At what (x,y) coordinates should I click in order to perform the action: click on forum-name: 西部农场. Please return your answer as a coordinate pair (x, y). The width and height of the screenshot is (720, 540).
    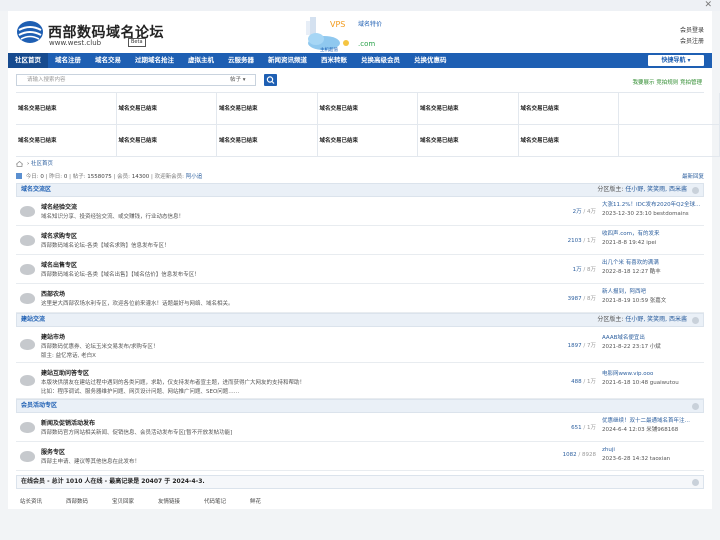
    Looking at the image, I should click on (53, 293).